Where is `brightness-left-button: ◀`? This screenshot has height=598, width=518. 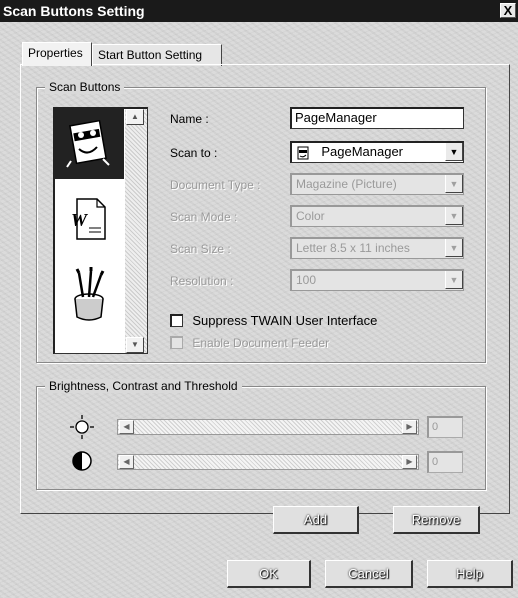
brightness-left-button: ◀ is located at coordinates (126, 427).